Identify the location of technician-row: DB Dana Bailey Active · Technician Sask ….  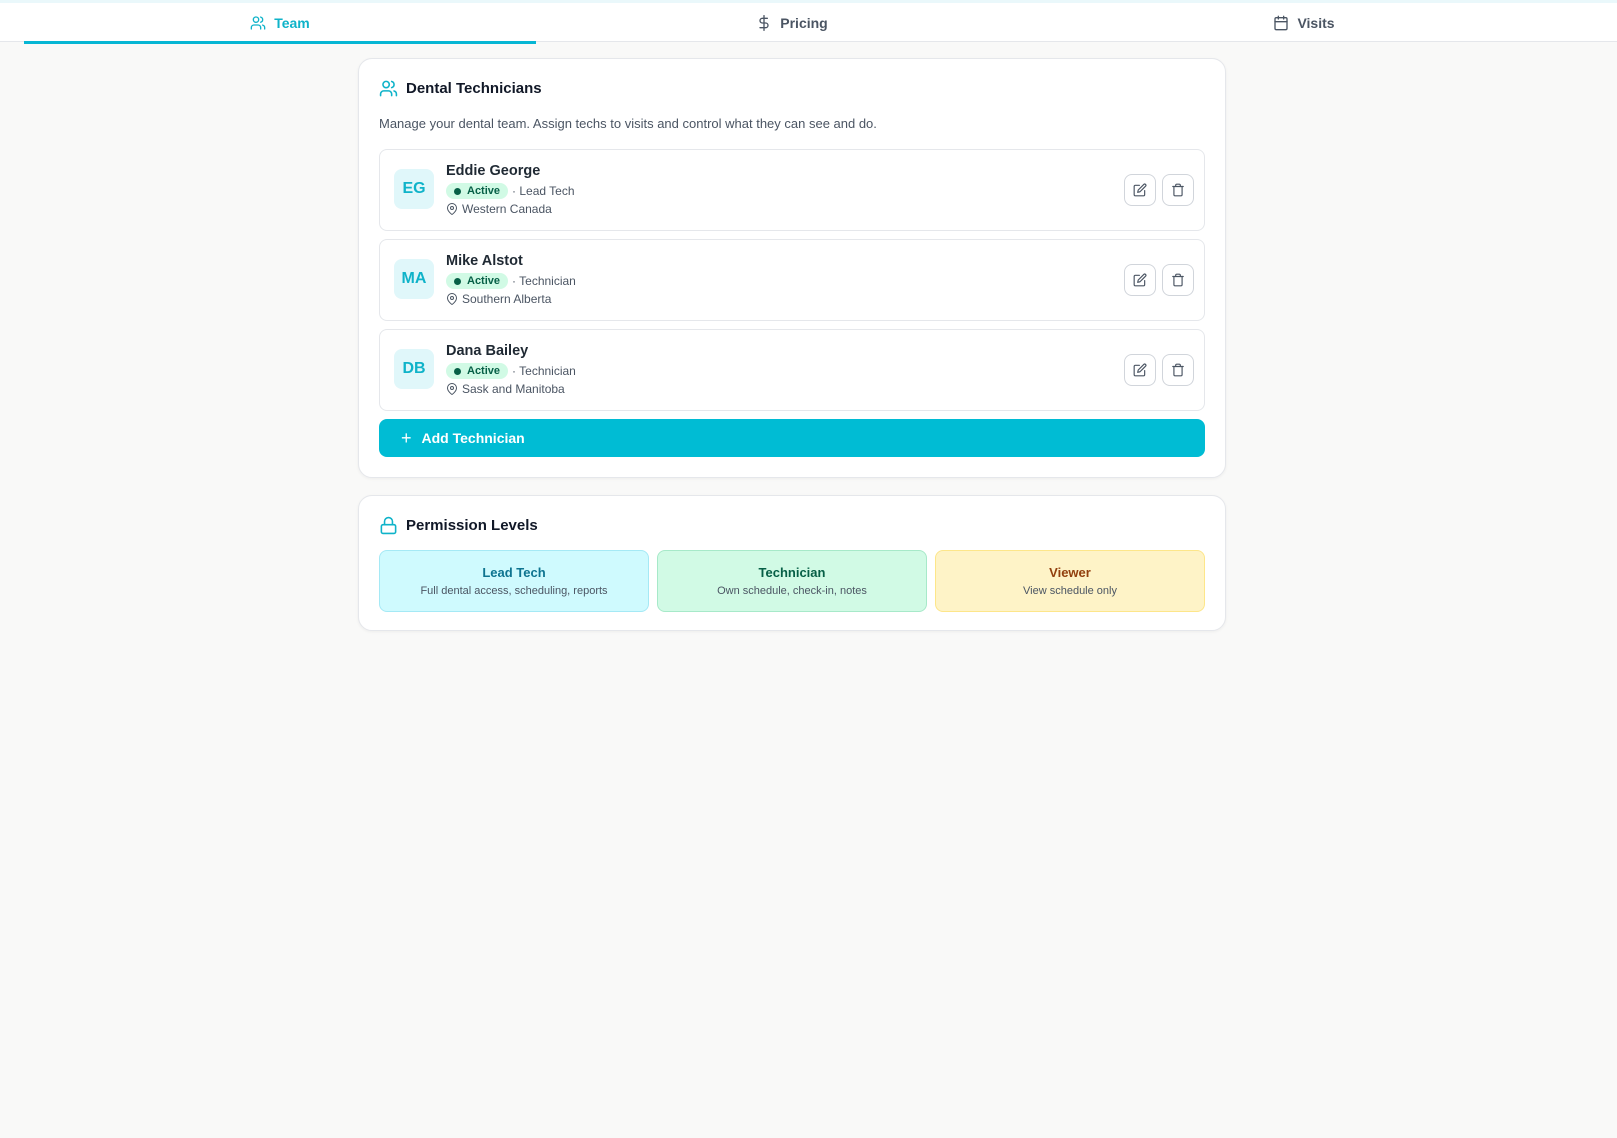
(792, 370).